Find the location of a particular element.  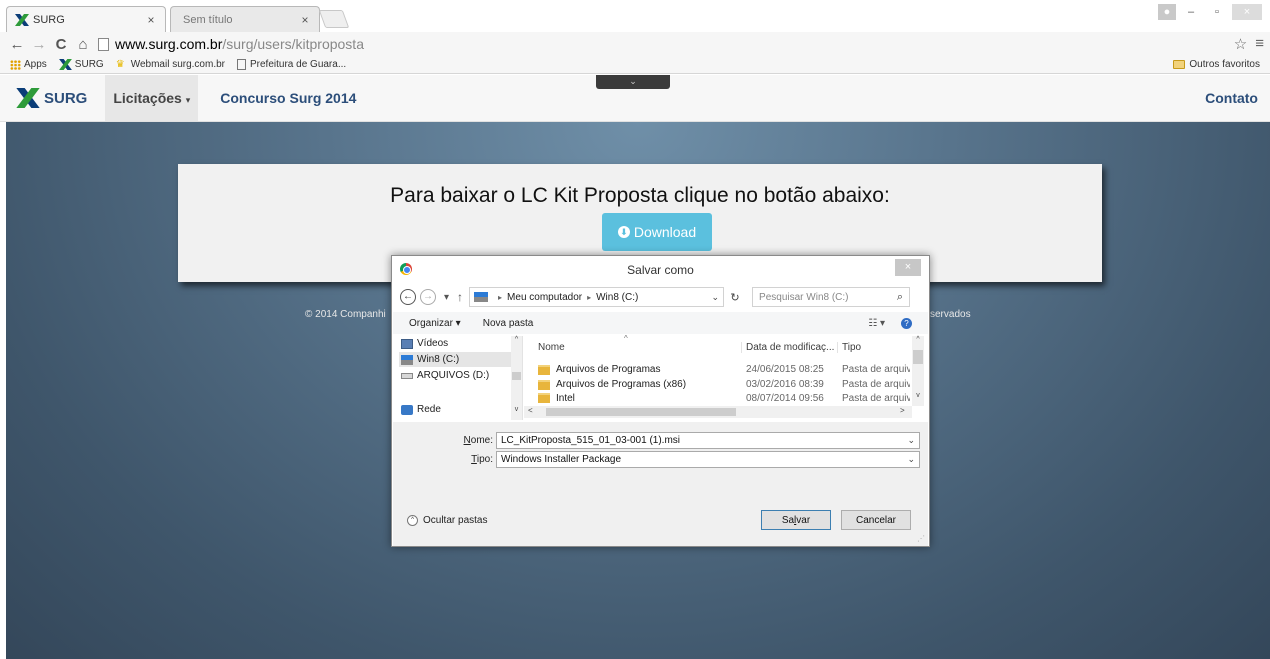

nav-item-label: Rede is located at coordinates (429, 409).